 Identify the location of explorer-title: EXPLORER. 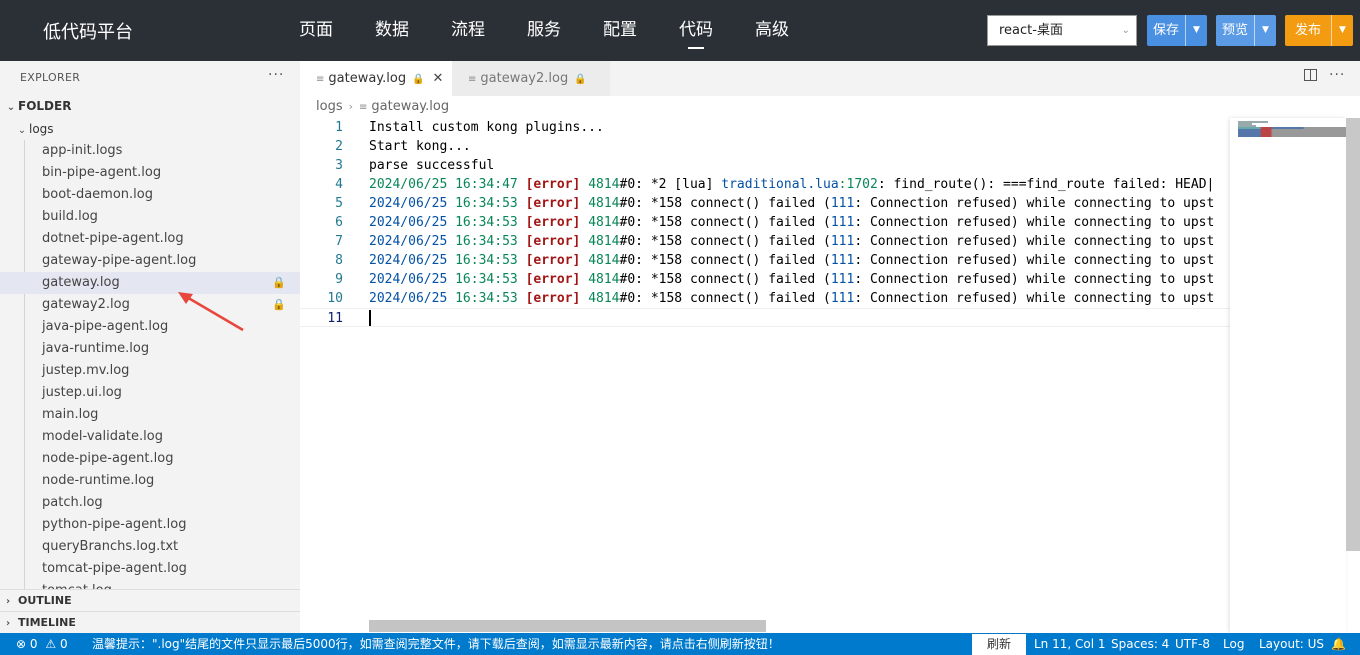
(50, 77).